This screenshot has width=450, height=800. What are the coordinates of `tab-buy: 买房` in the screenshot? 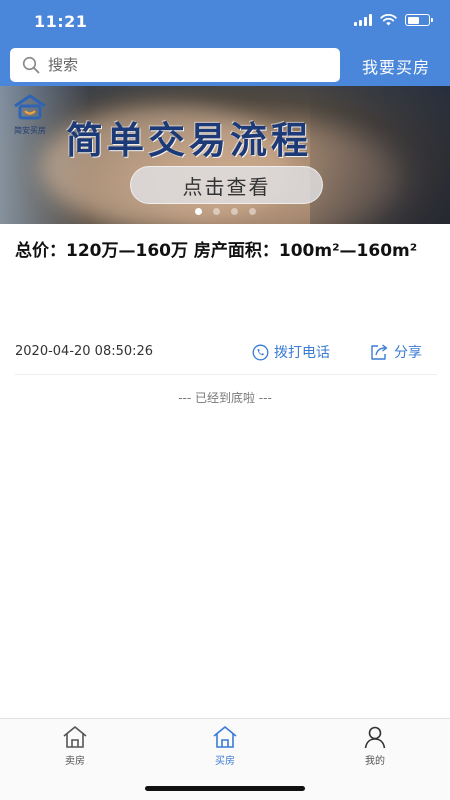 It's located at (225, 746).